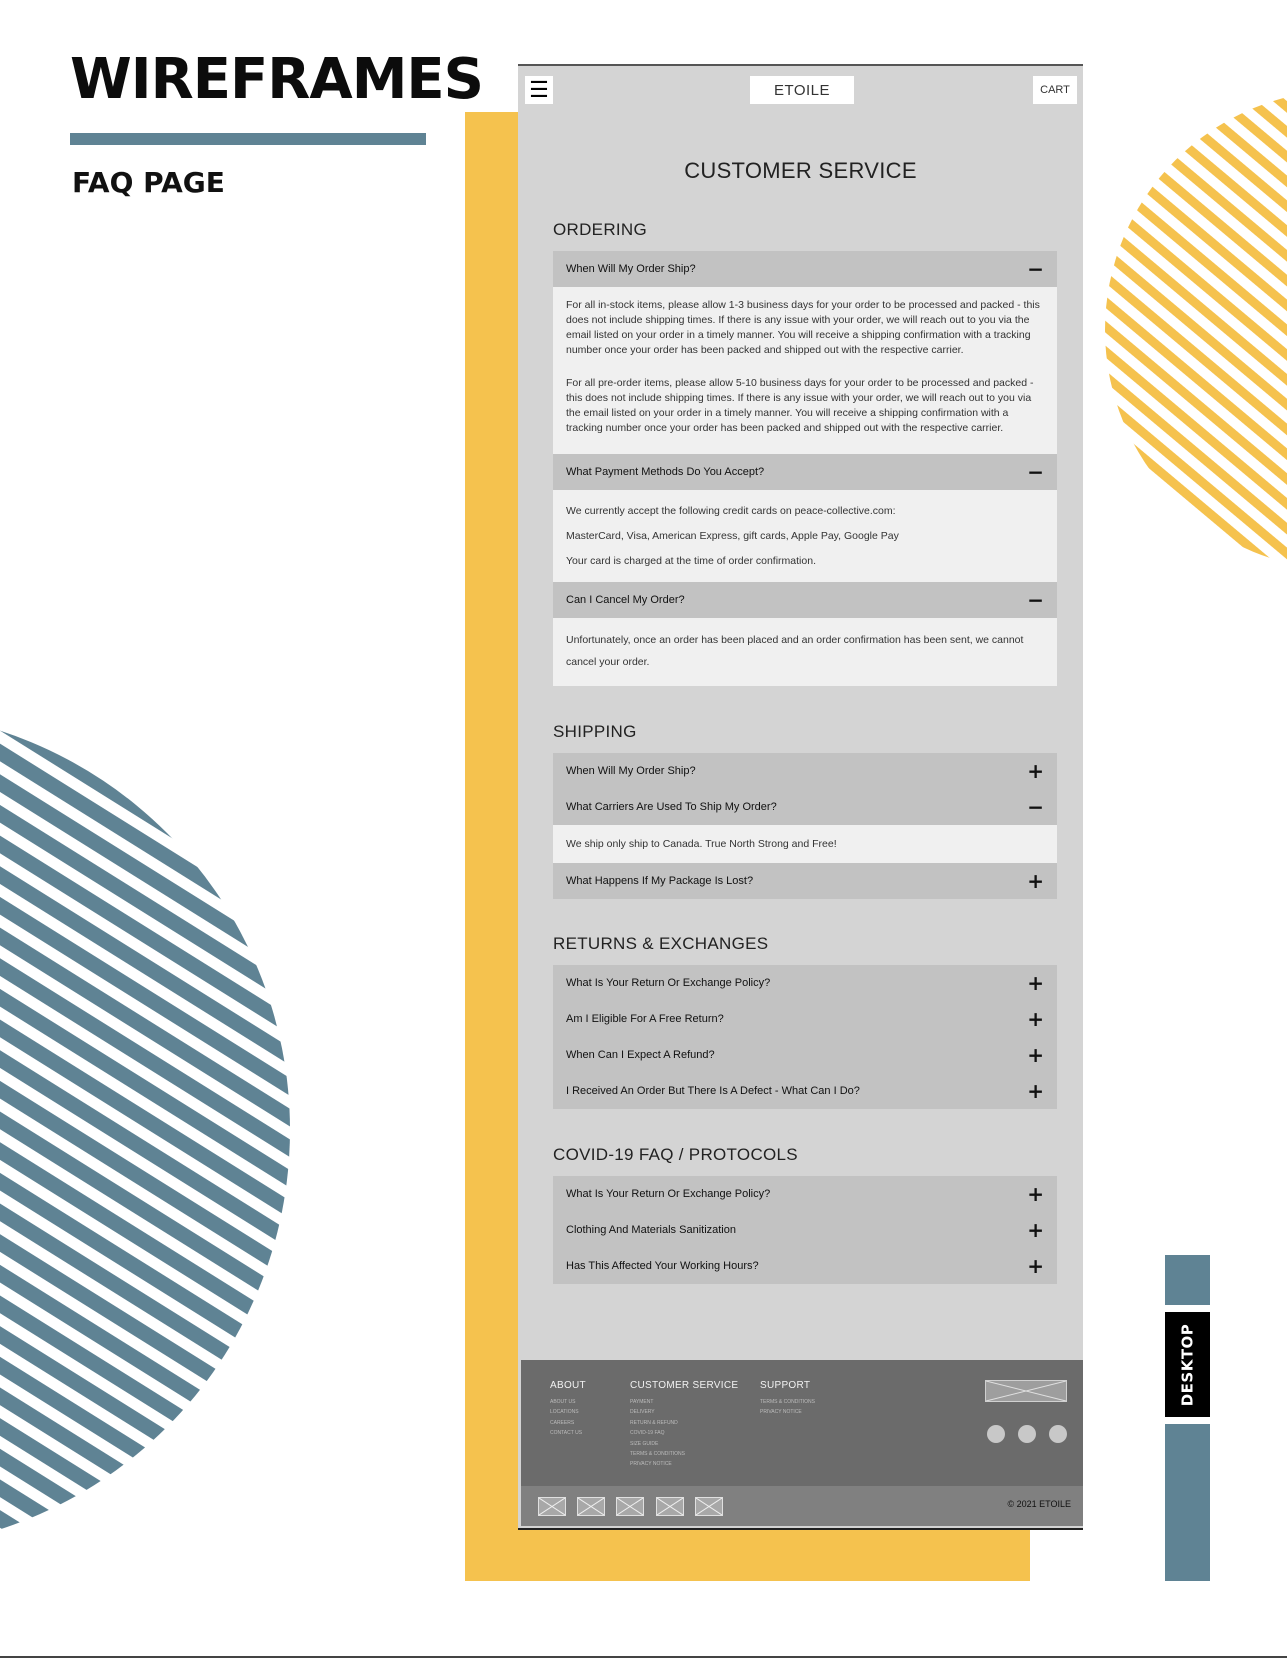  I want to click on menu-button: ☰, so click(539, 90).